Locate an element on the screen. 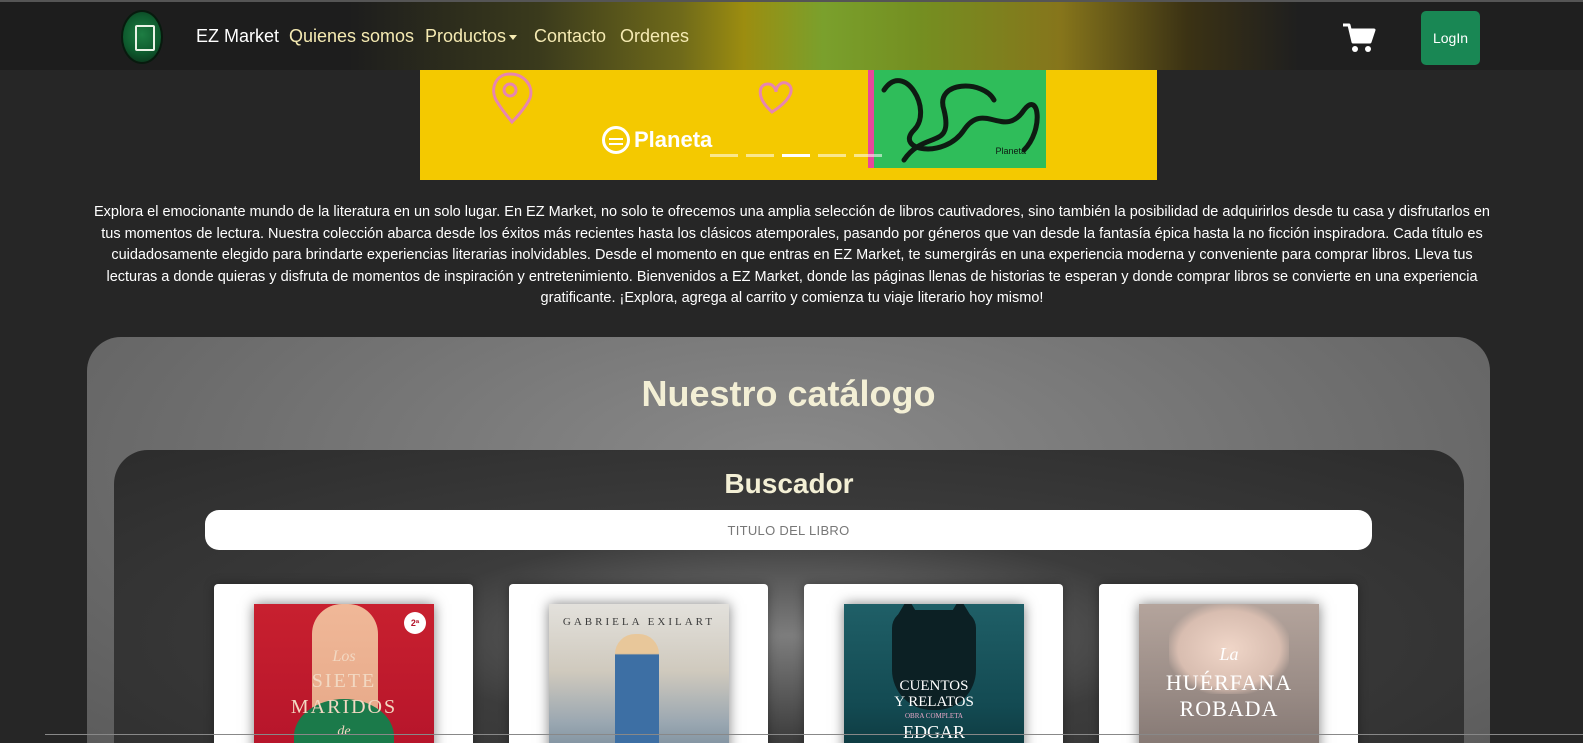  cover-title-line: SIETE is located at coordinates (344, 681).